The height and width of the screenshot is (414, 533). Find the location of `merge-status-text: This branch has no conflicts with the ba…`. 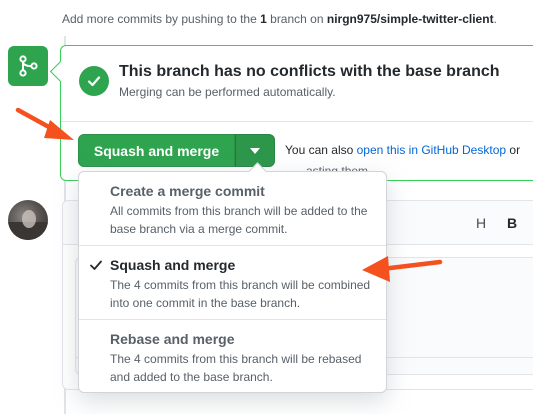

merge-status-text: This branch has no conflicts with the ba… is located at coordinates (309, 80).